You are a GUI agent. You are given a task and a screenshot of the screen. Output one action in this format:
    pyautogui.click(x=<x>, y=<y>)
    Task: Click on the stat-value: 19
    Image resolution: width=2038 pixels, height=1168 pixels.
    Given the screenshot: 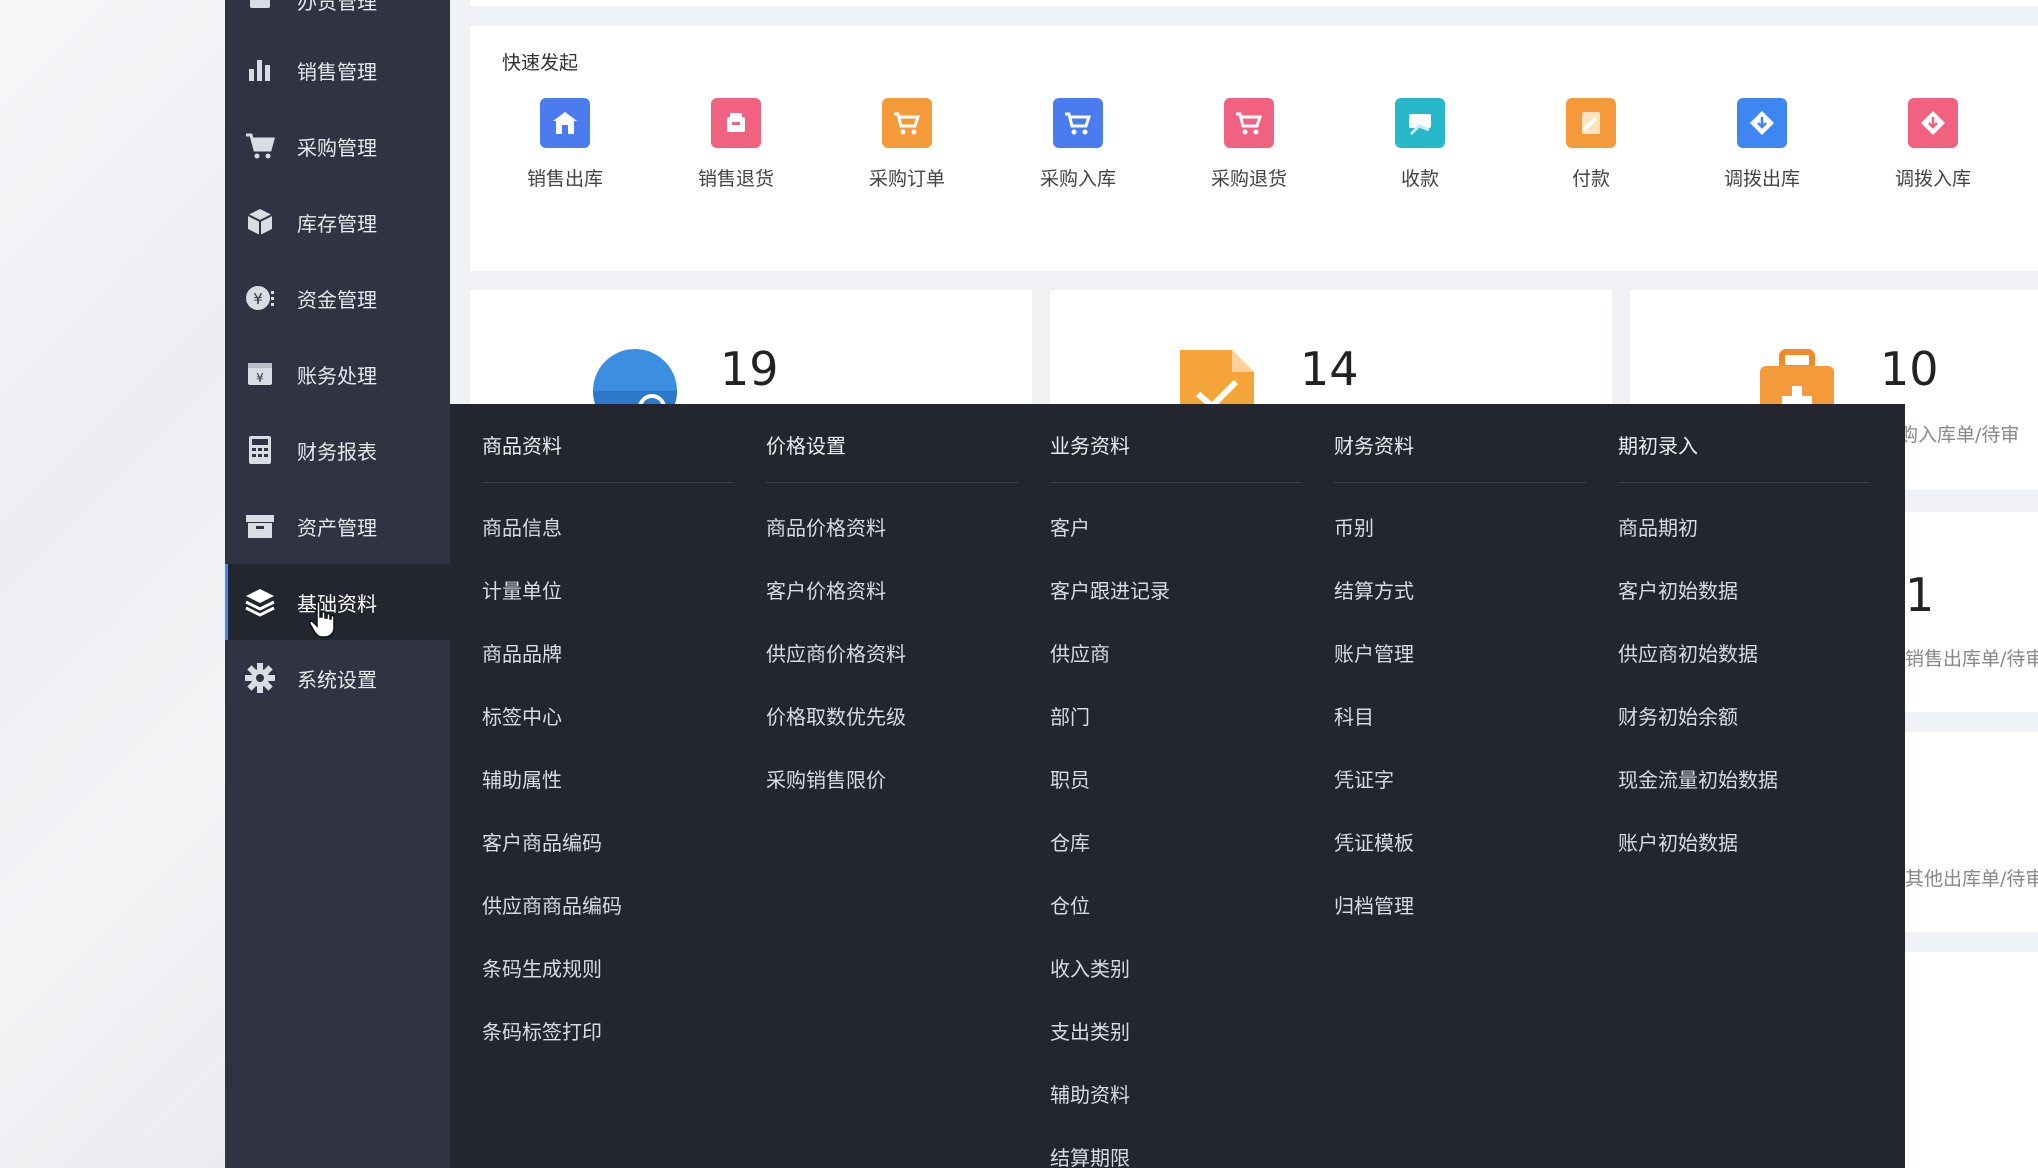 What is the action you would take?
    pyautogui.click(x=749, y=369)
    